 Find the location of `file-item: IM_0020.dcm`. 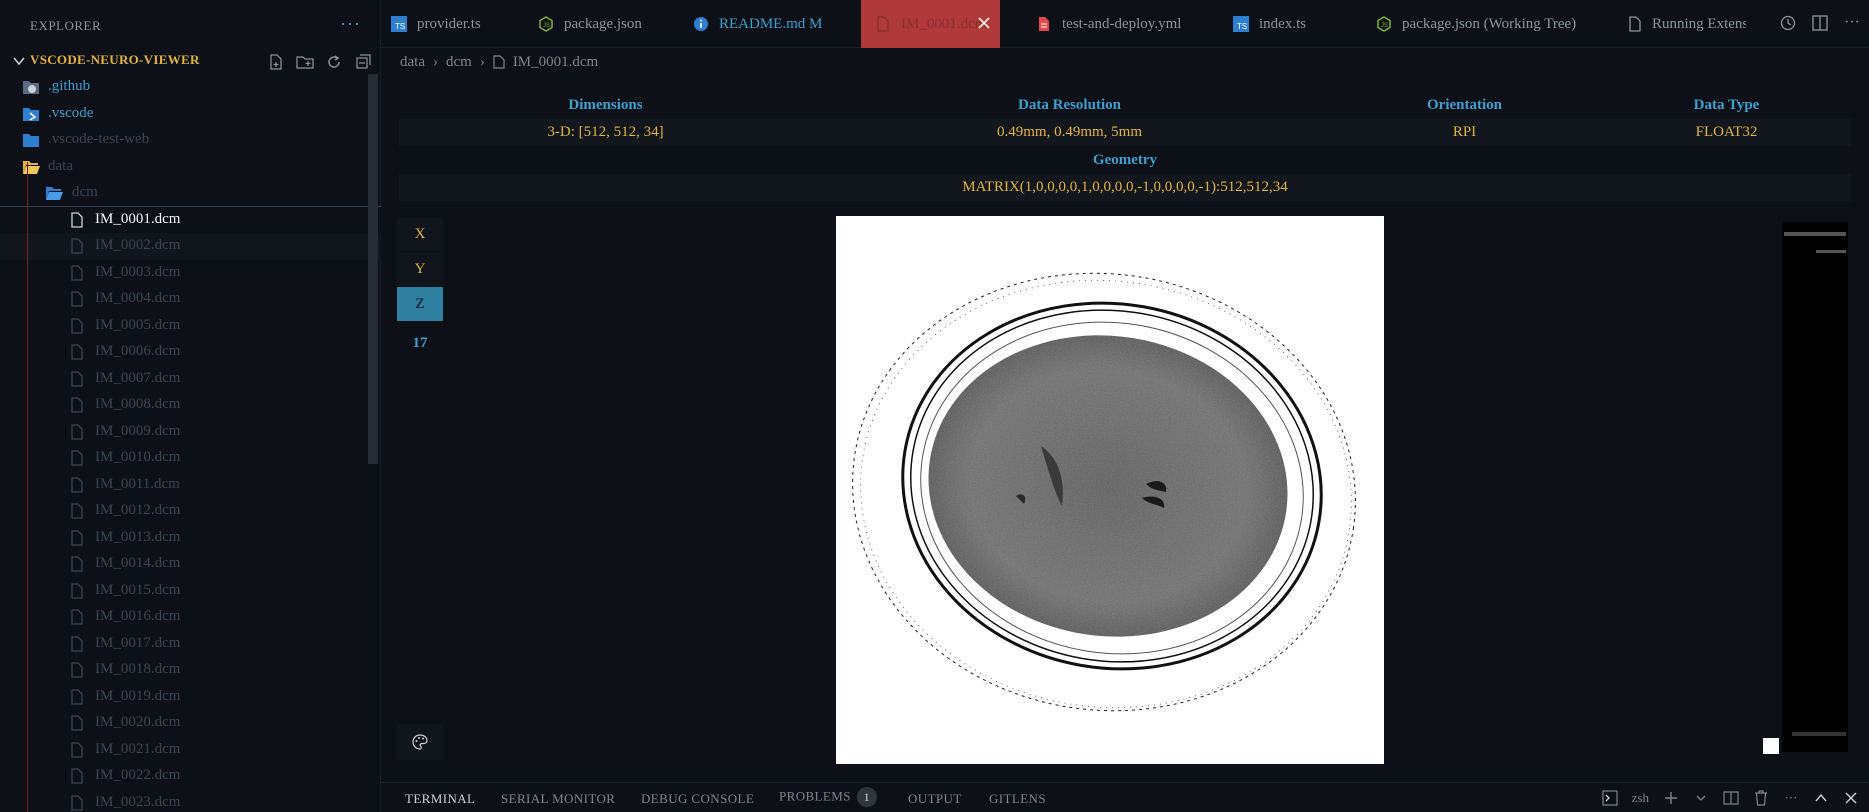

file-item: IM_0020.dcm is located at coordinates (190, 723).